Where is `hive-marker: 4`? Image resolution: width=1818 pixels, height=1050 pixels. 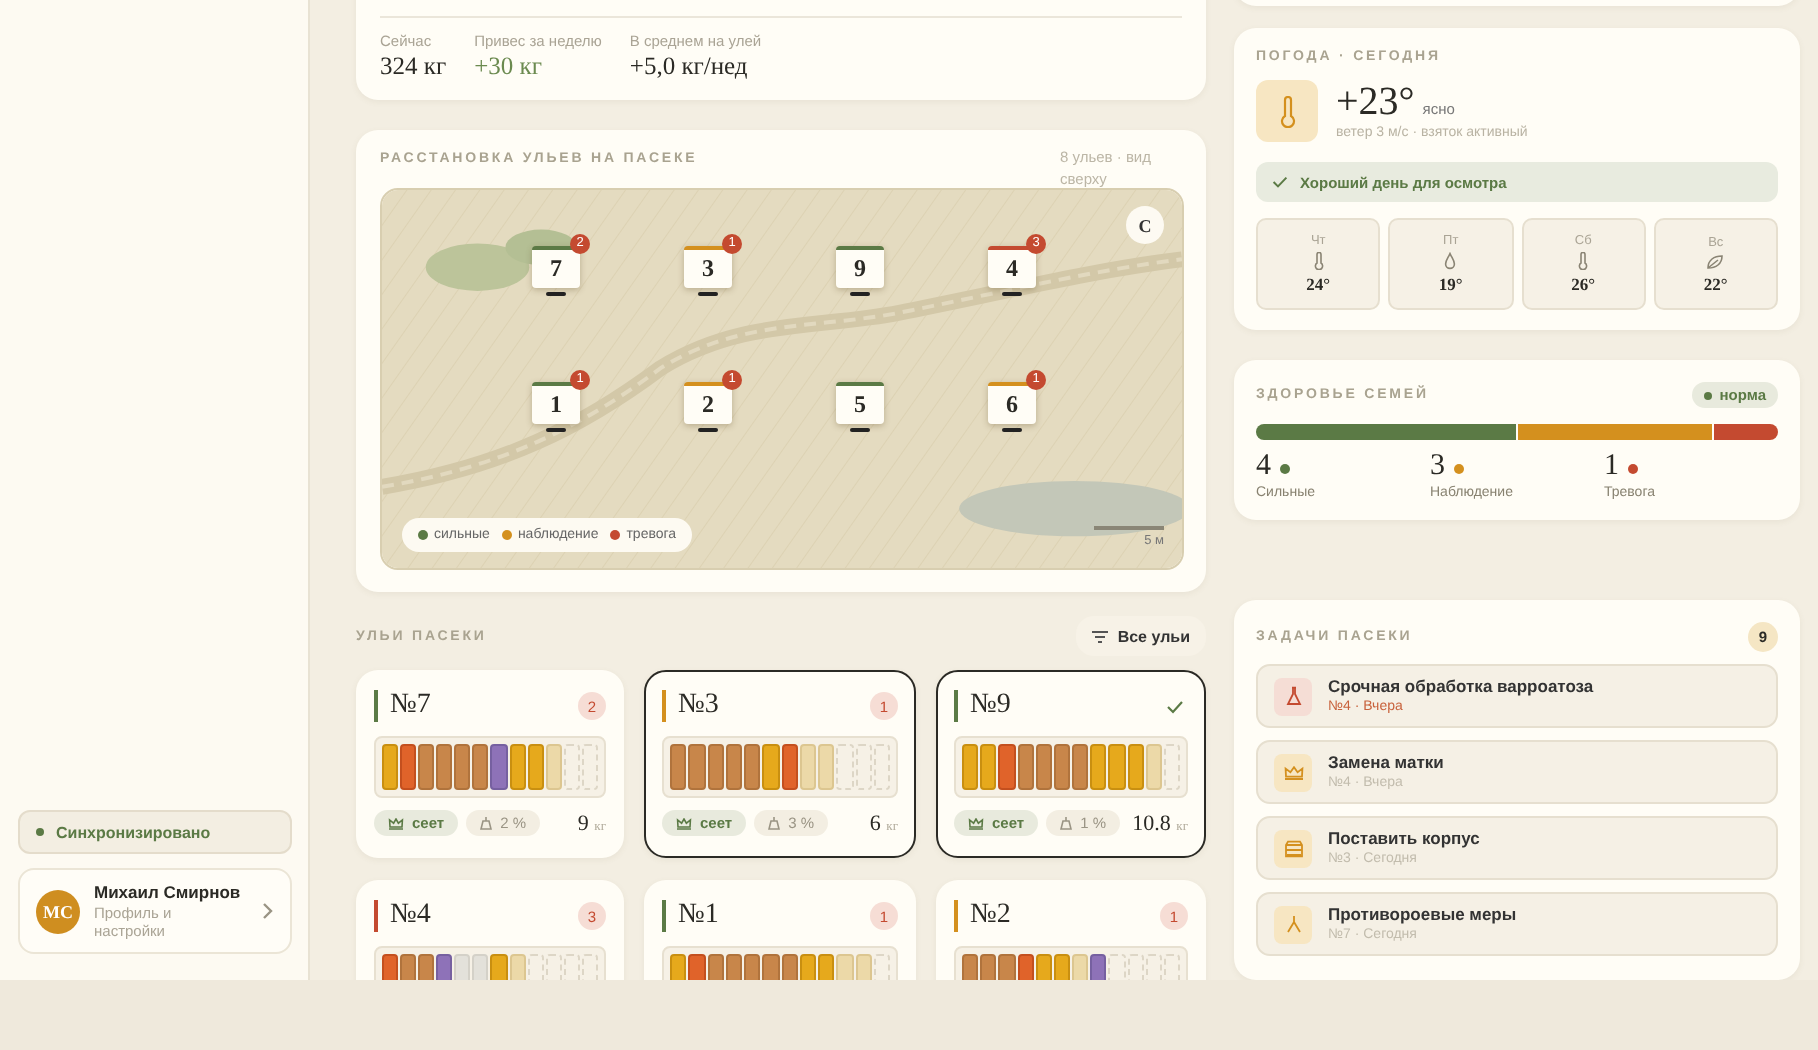 hive-marker: 4 is located at coordinates (1012, 267).